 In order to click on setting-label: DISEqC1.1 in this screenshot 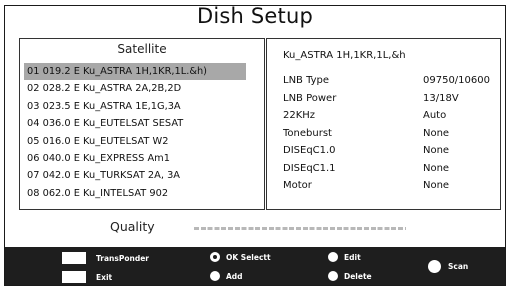, I will do `click(309, 168)`.